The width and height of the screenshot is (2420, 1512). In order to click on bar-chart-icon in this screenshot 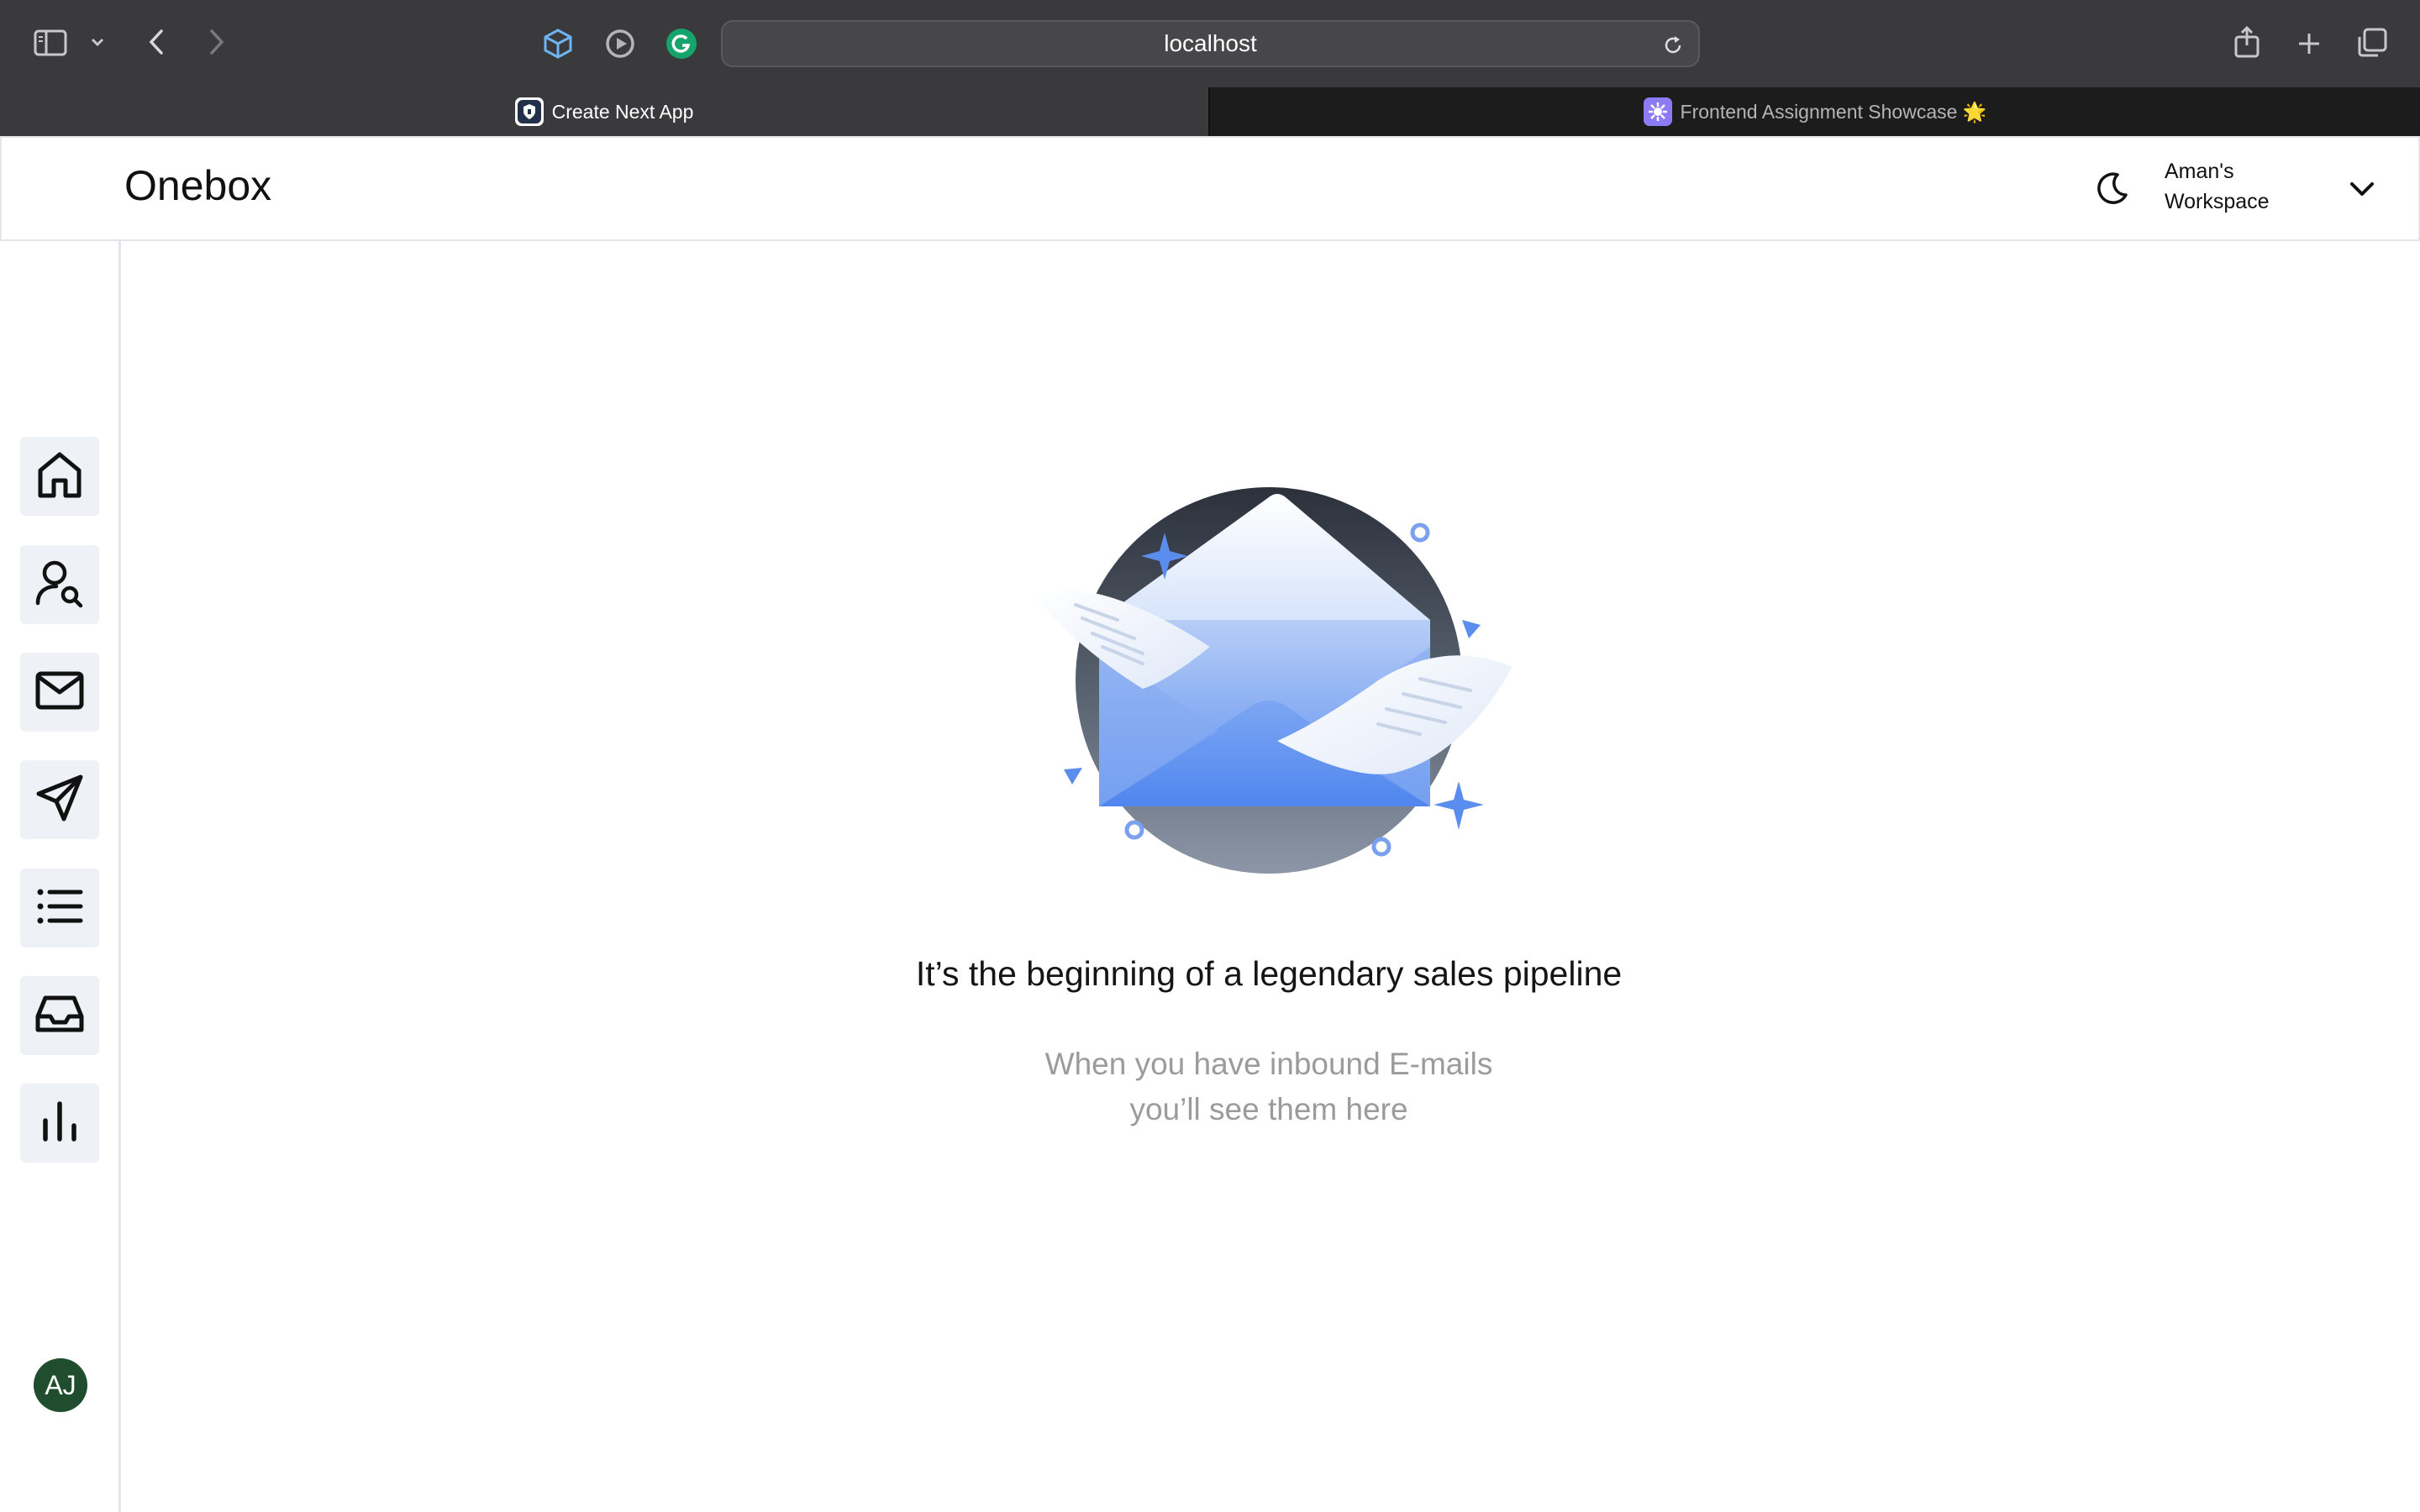, I will do `click(60, 1123)`.